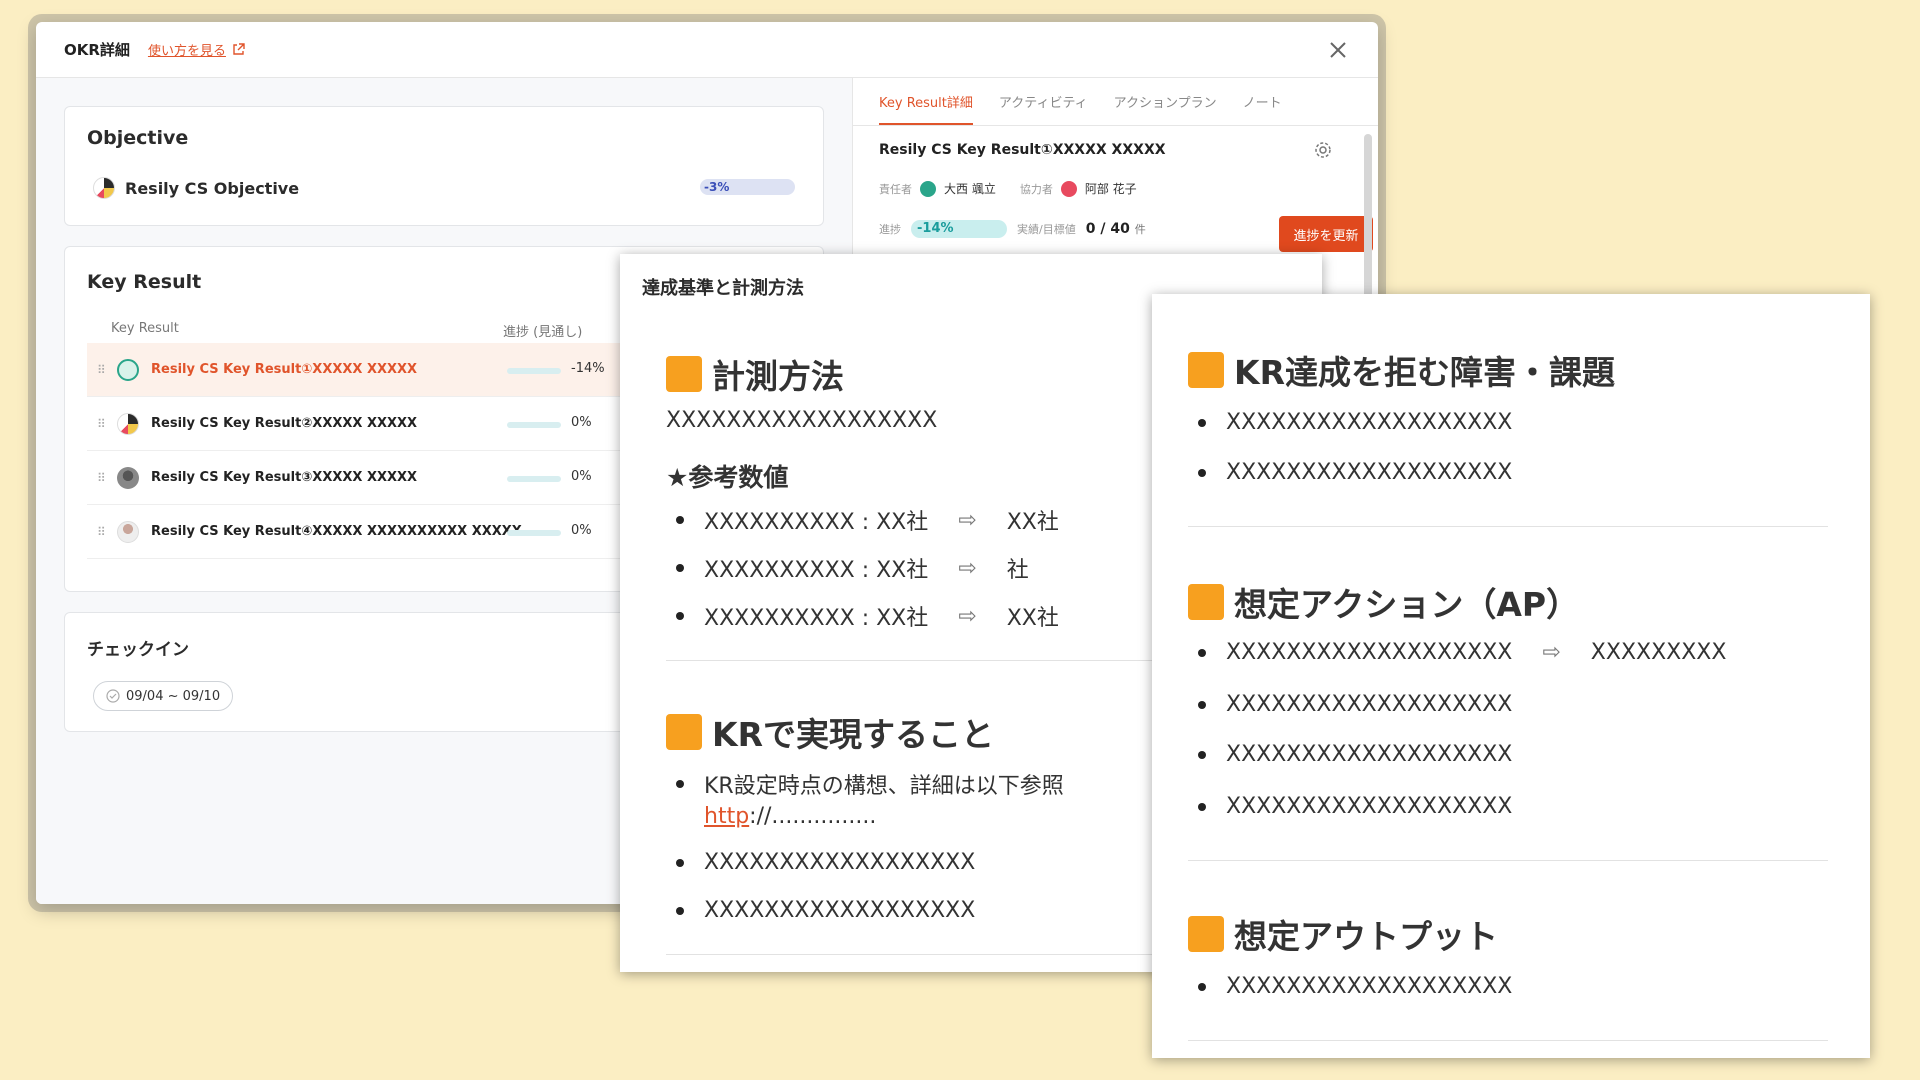 The width and height of the screenshot is (1920, 1080). I want to click on actual-label: 実績/目標値, so click(1046, 229).